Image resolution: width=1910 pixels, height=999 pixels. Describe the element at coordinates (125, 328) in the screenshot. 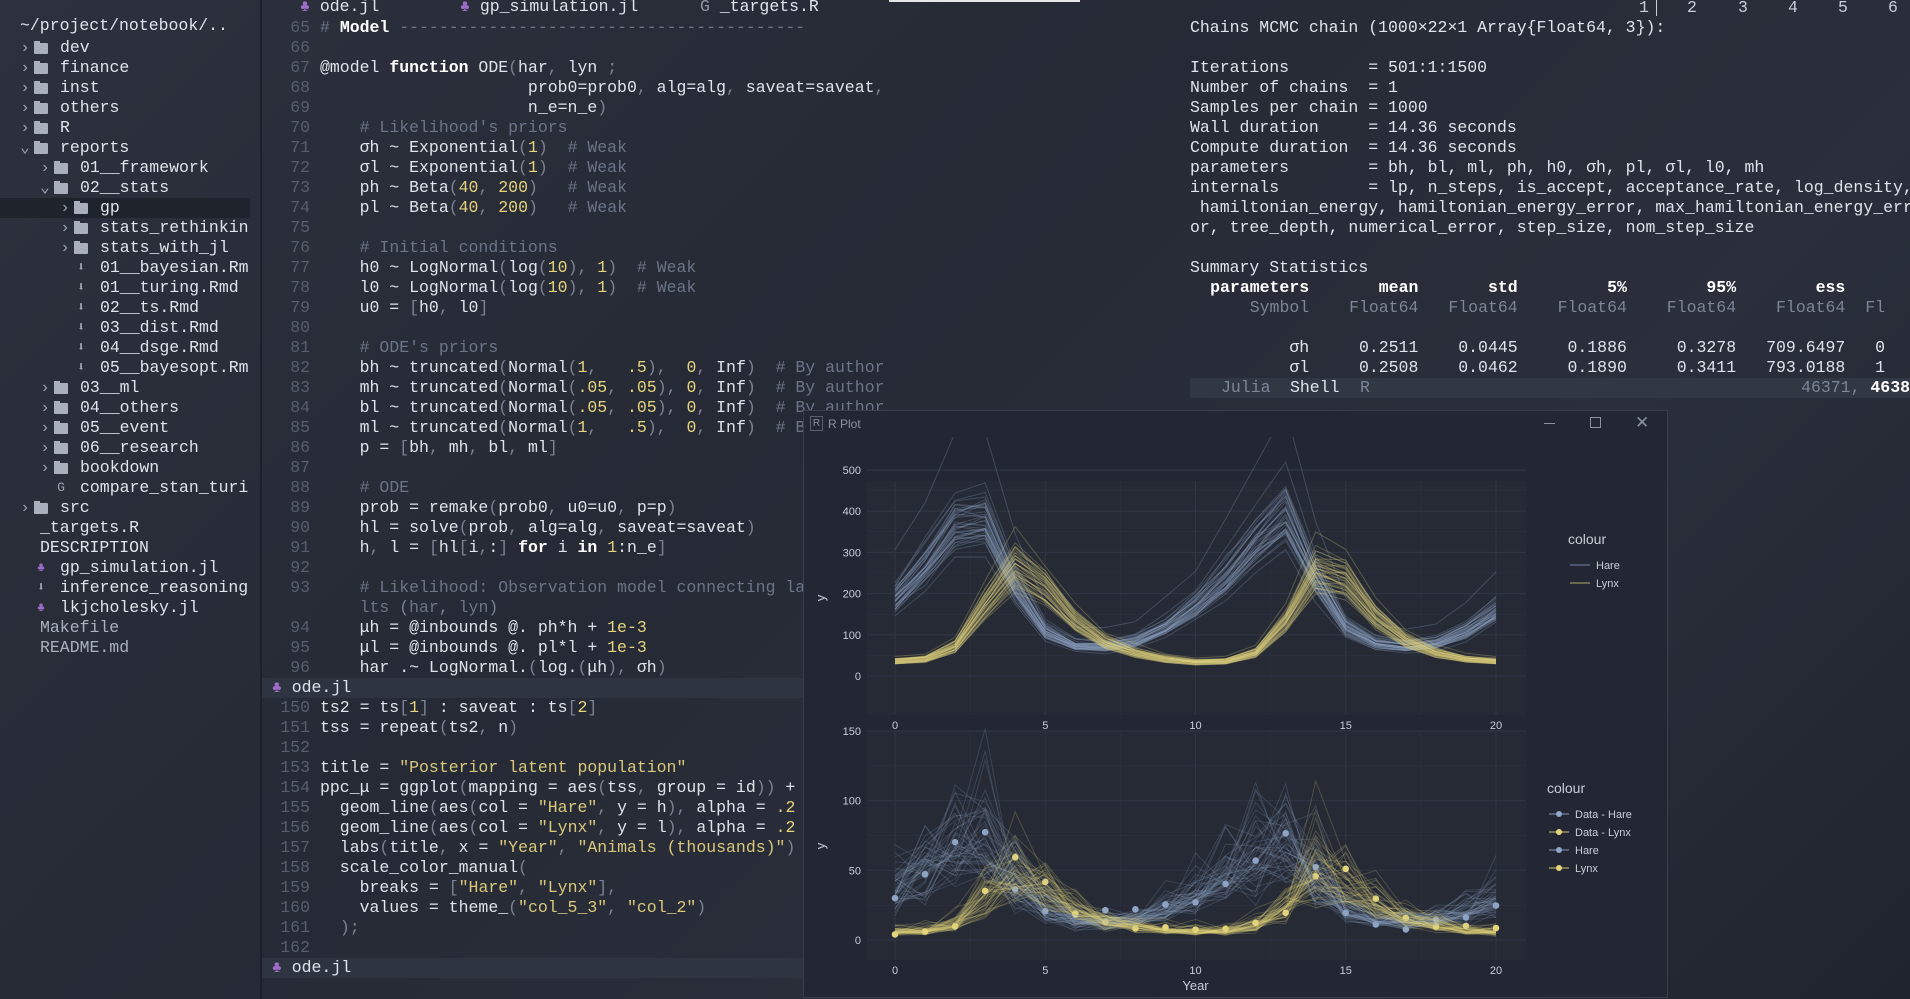

I see `tree-item: ⬇ 03__dist.Rmd` at that location.